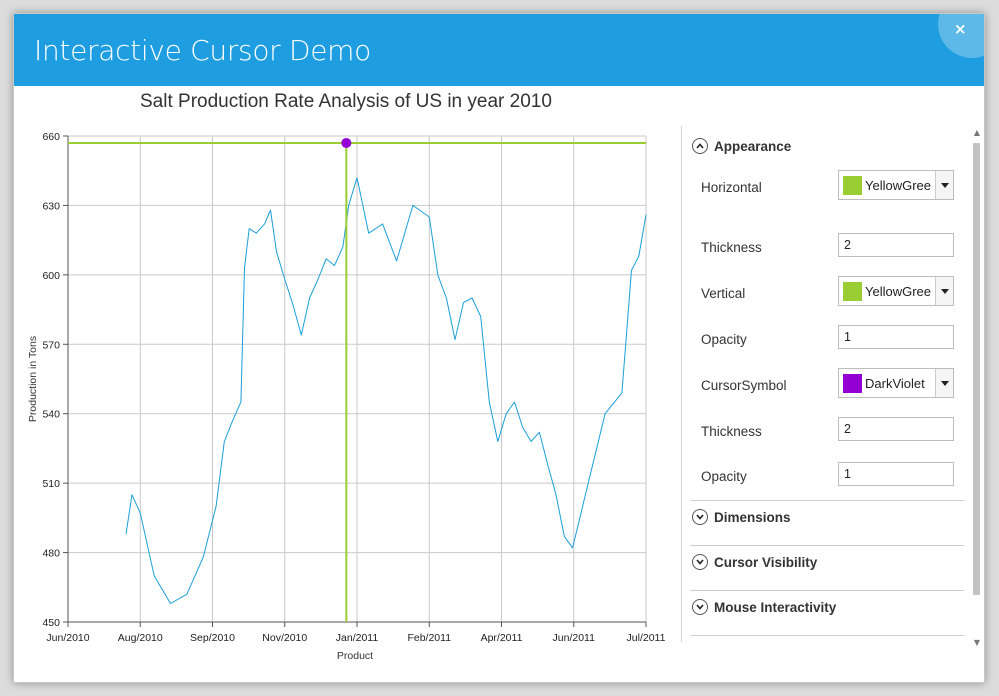 This screenshot has width=999, height=696. What do you see at coordinates (140, 638) in the screenshot?
I see `x-tick-label: Aug/2010` at bounding box center [140, 638].